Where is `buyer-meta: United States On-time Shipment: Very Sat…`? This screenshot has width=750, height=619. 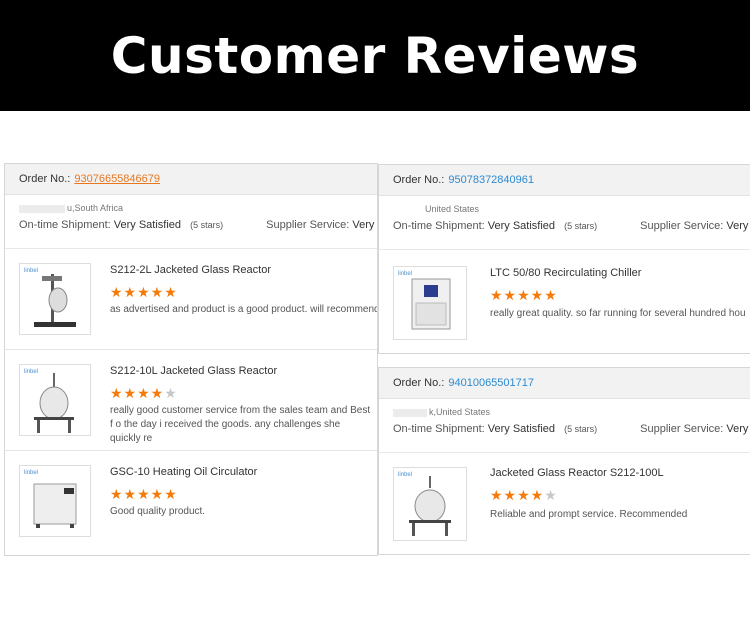
buyer-meta: United States On-time Shipment: Very Sat… is located at coordinates (564, 223).